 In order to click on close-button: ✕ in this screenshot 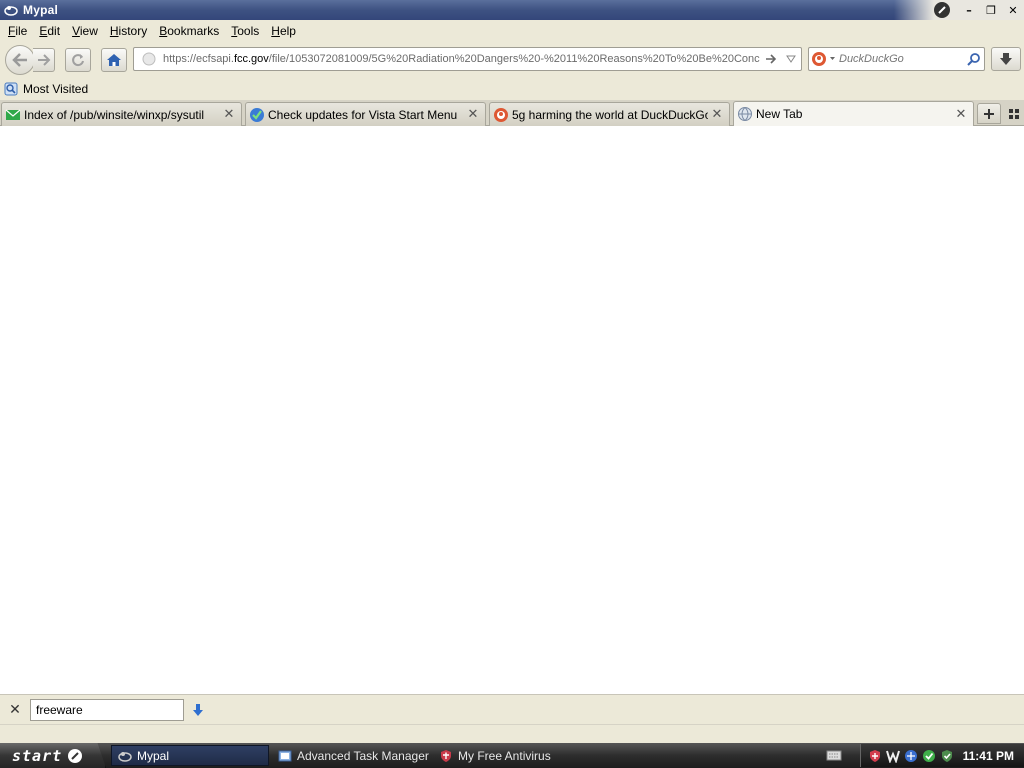, I will do `click(1013, 10)`.